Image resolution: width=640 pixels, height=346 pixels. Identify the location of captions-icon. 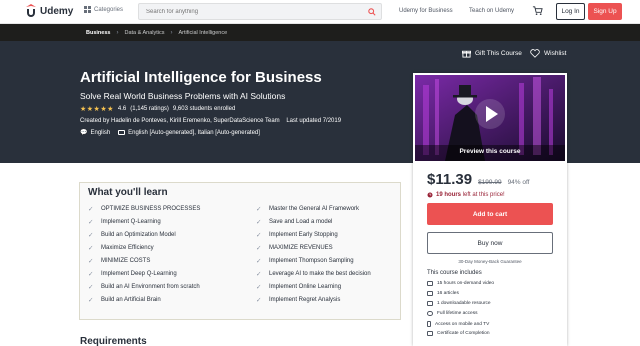
(122, 132).